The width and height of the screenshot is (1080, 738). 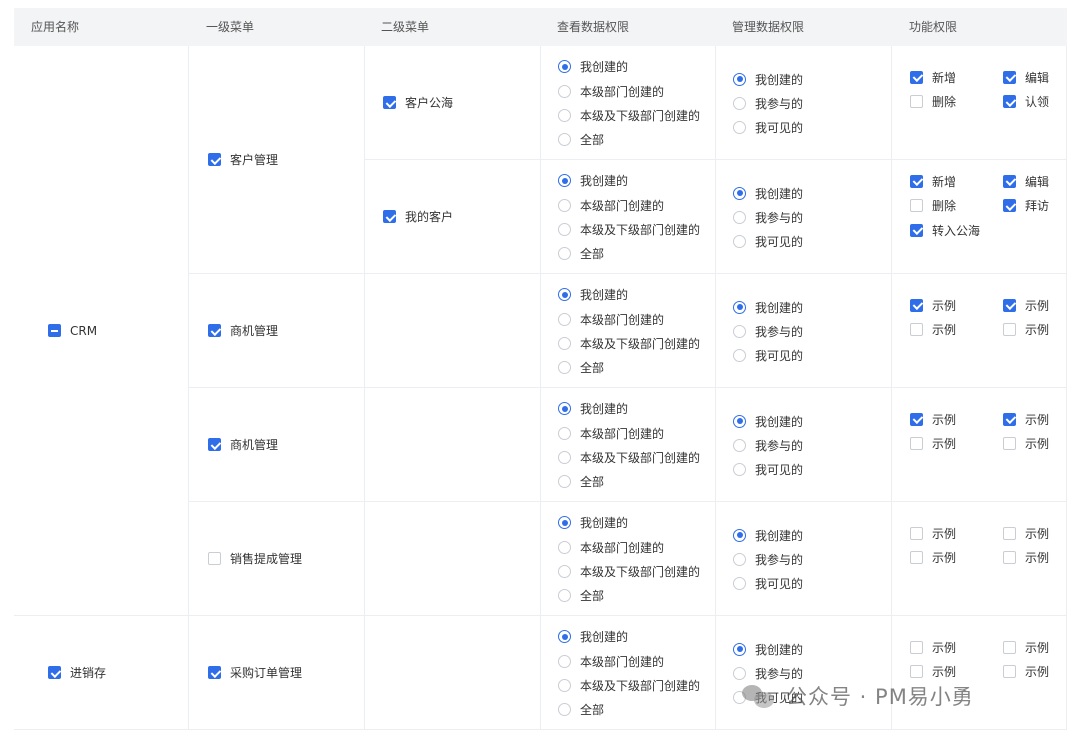 I want to click on function-checkbox: 拜访, so click(x=1026, y=206).